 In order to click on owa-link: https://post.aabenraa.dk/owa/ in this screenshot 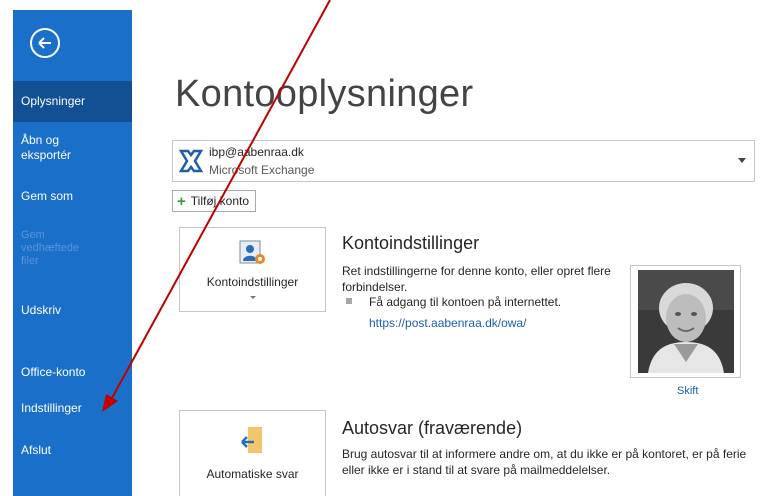, I will do `click(447, 323)`.